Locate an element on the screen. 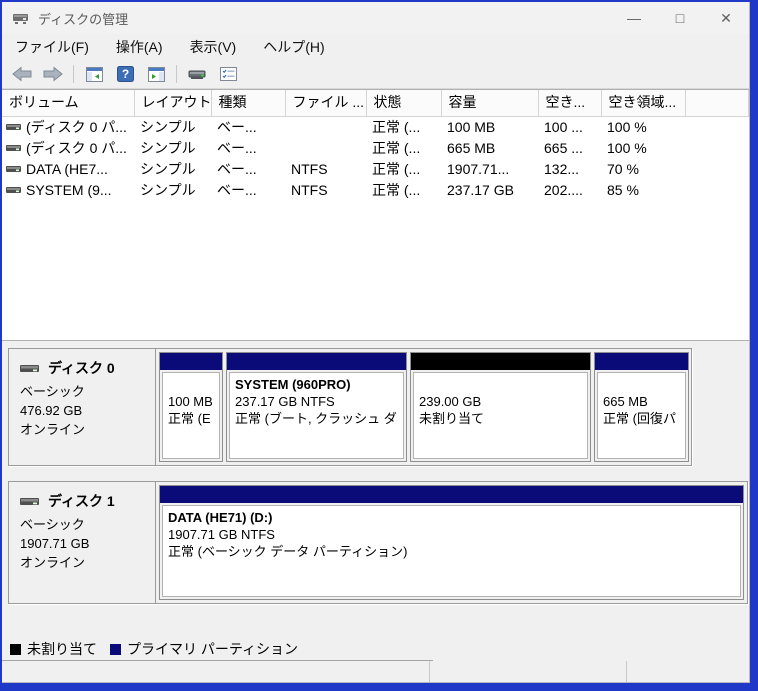 The width and height of the screenshot is (758, 691). status-bar is located at coordinates (375, 671).